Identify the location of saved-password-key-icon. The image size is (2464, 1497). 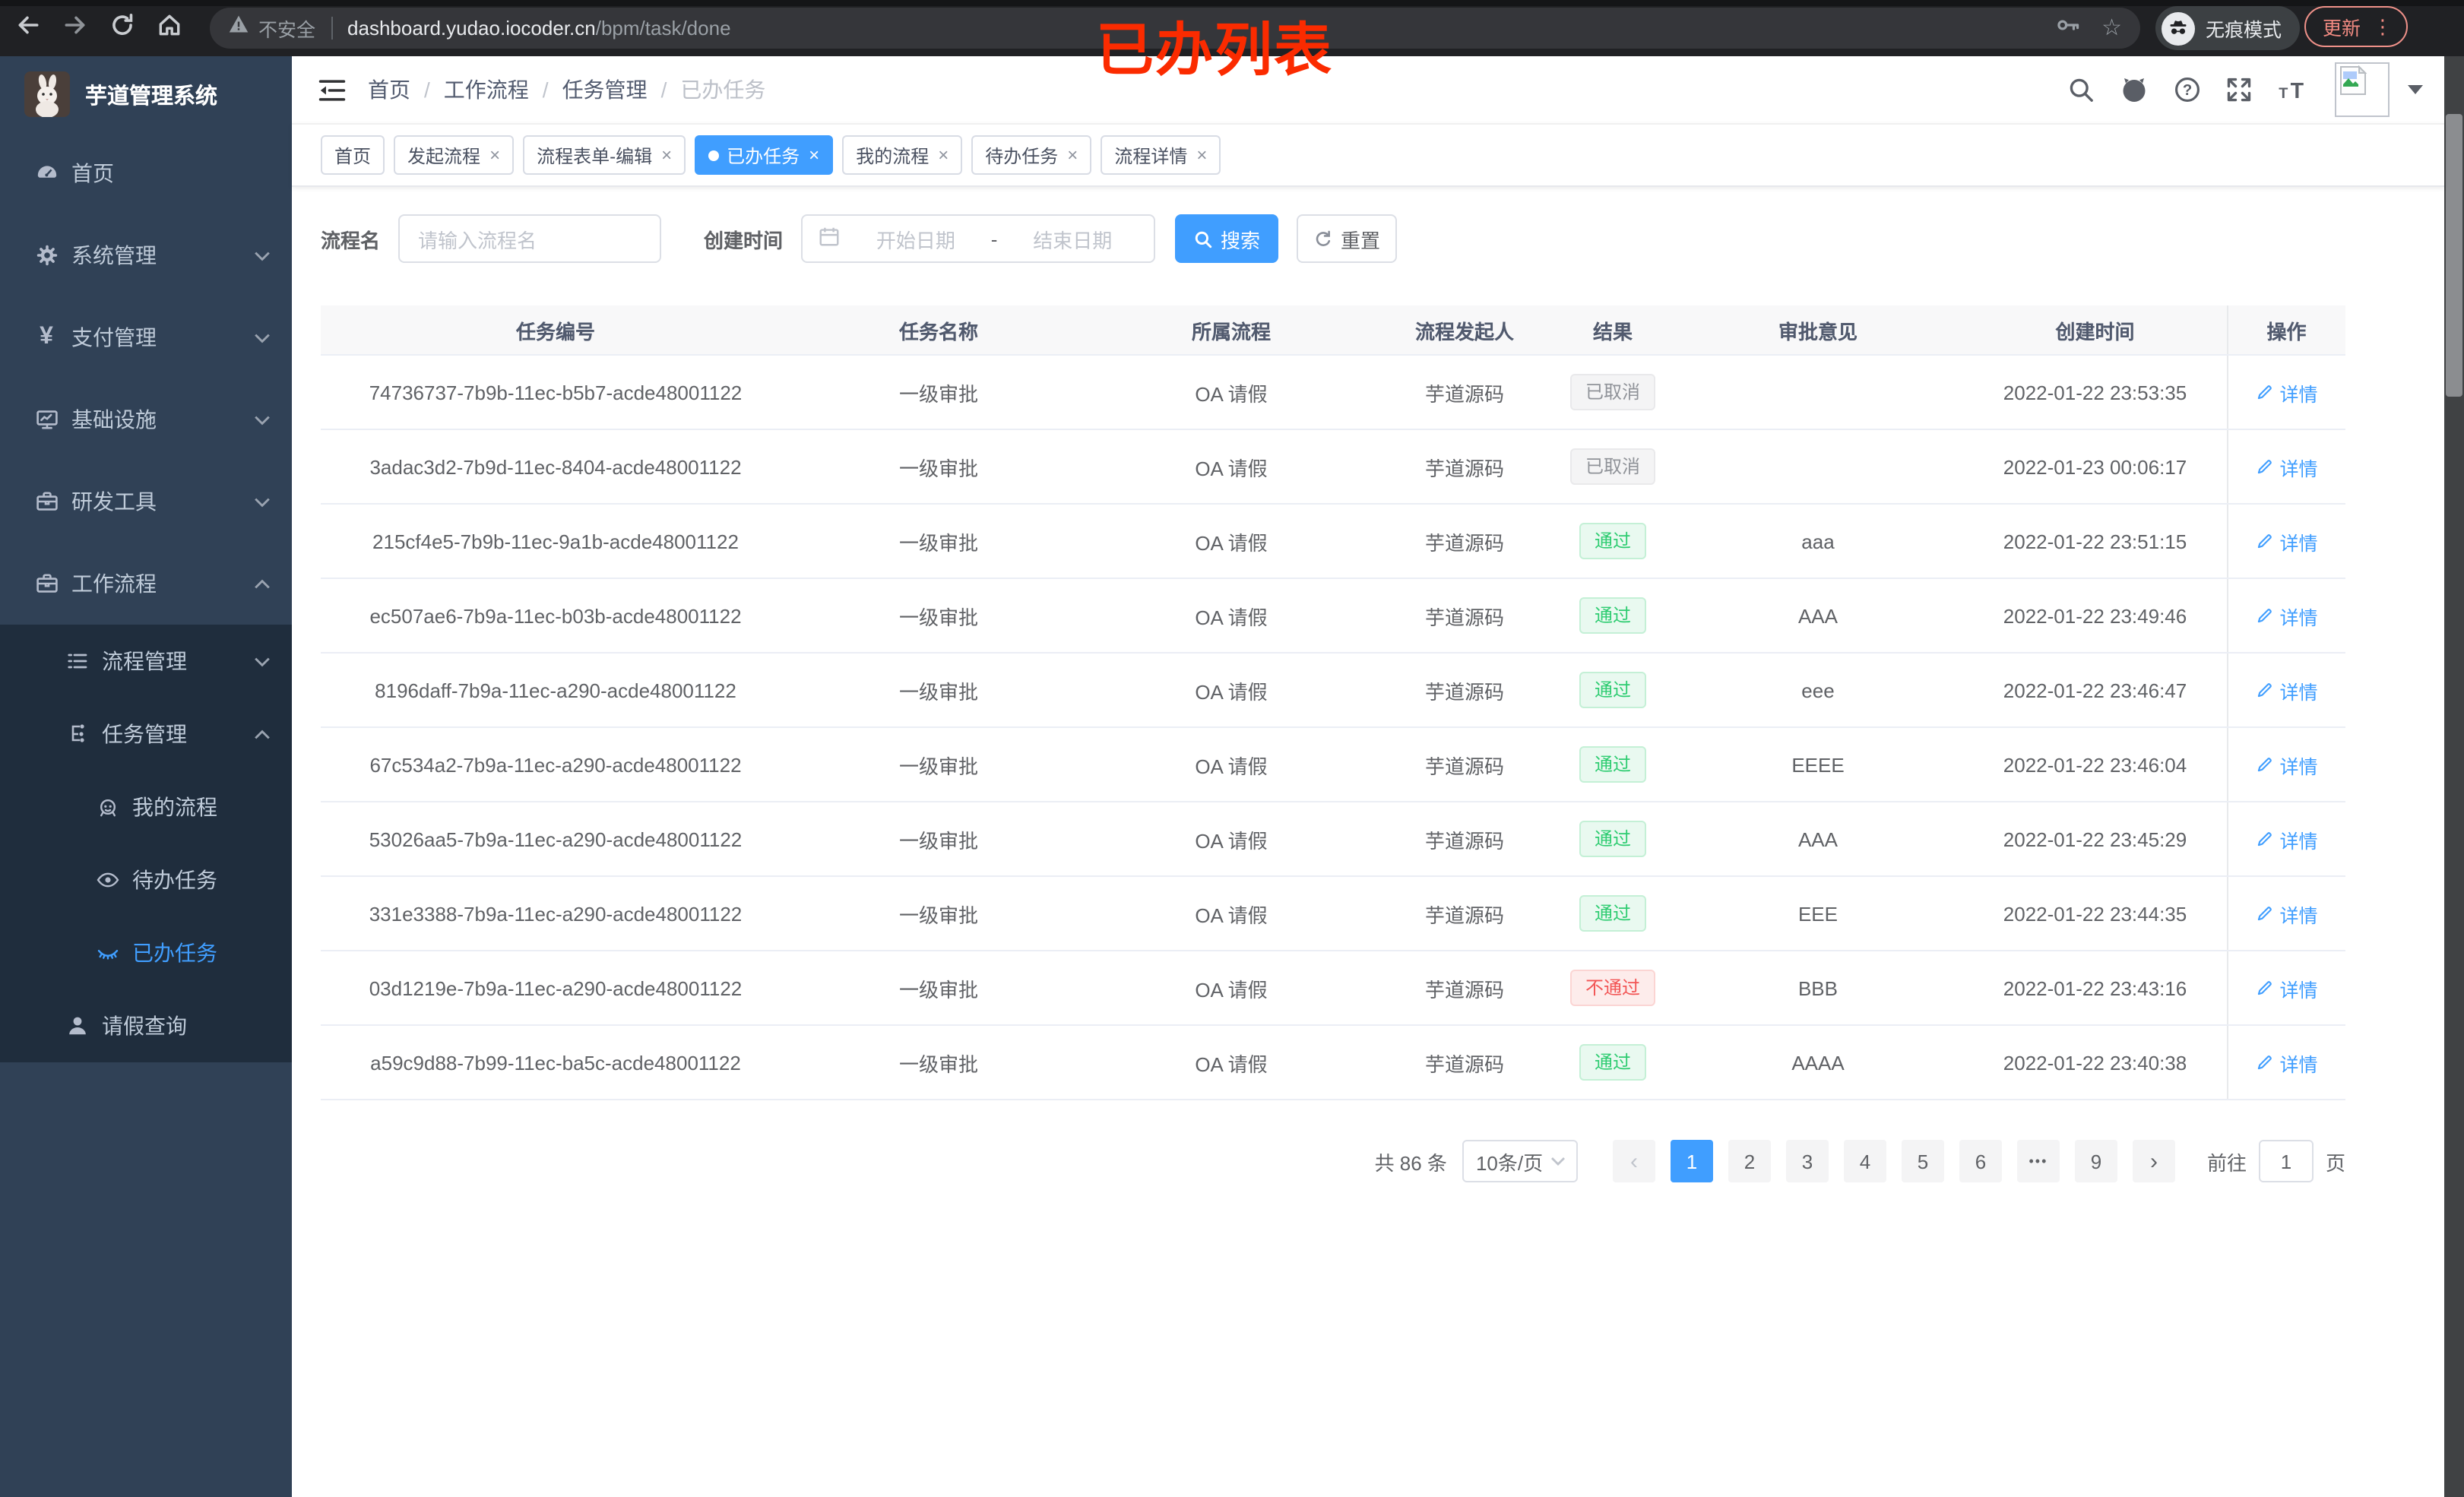
(2067, 28).